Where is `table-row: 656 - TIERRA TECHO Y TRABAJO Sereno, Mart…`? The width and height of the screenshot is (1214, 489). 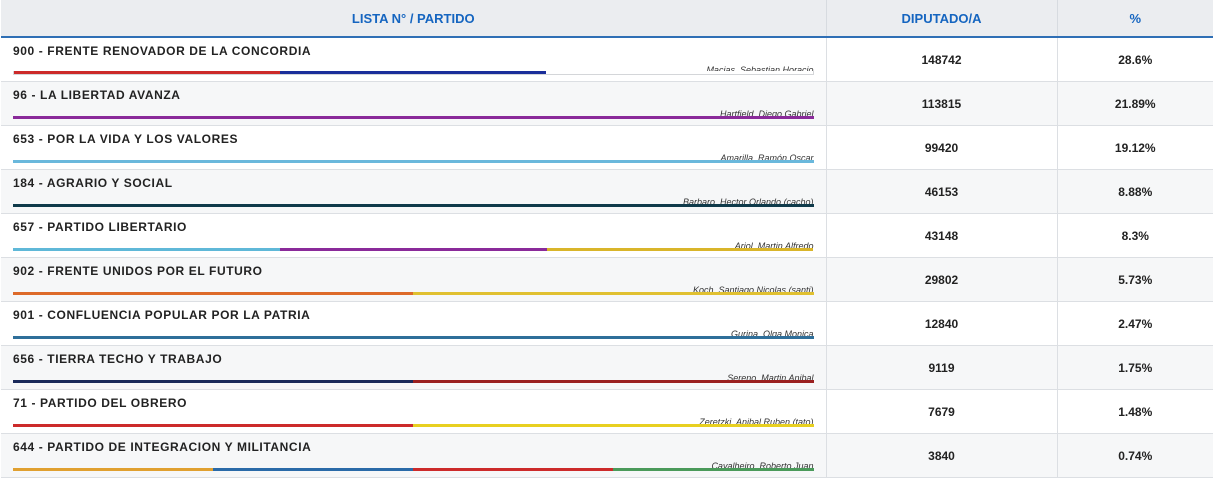
table-row: 656 - TIERRA TECHO Y TRABAJO Sereno, Mart… is located at coordinates (607, 367).